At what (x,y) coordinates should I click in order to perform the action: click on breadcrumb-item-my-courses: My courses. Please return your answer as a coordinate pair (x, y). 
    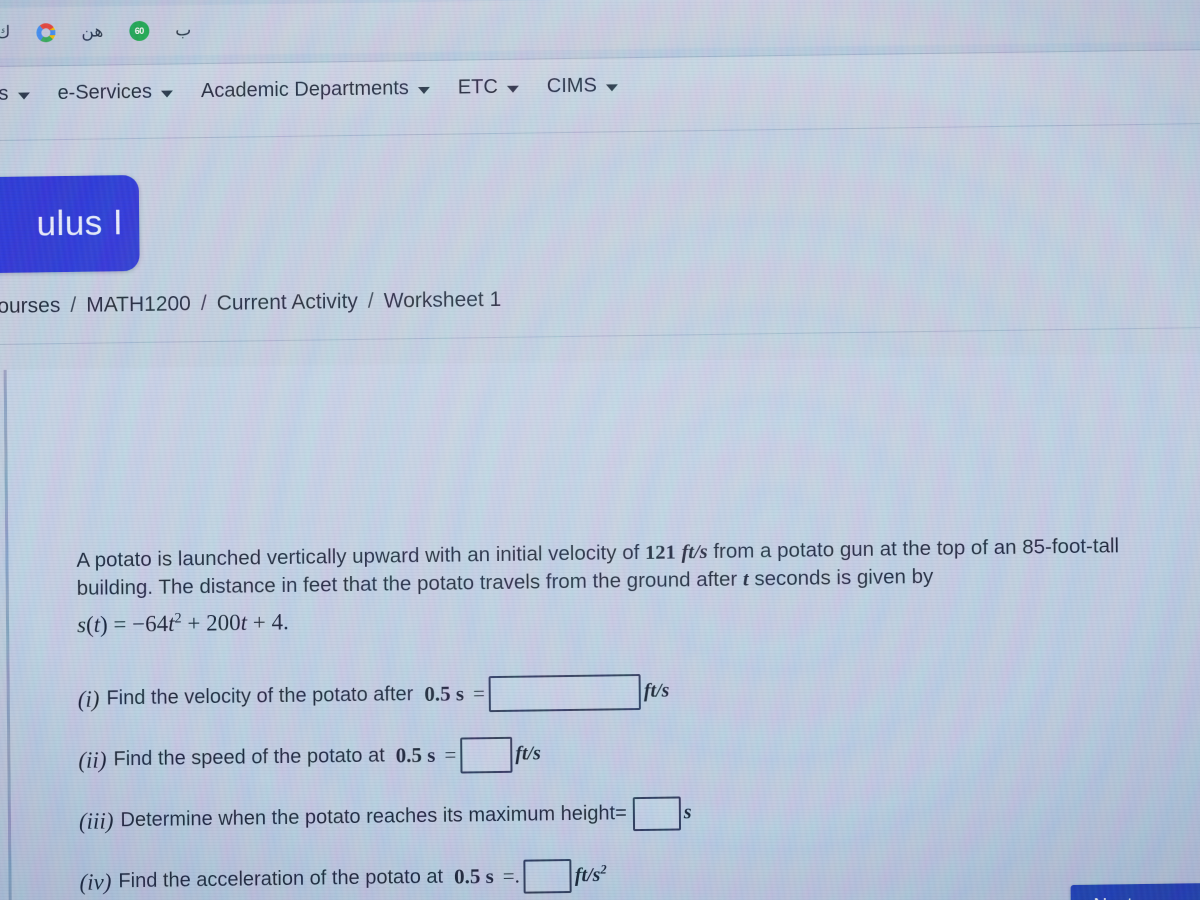
    Looking at the image, I should click on (30, 306).